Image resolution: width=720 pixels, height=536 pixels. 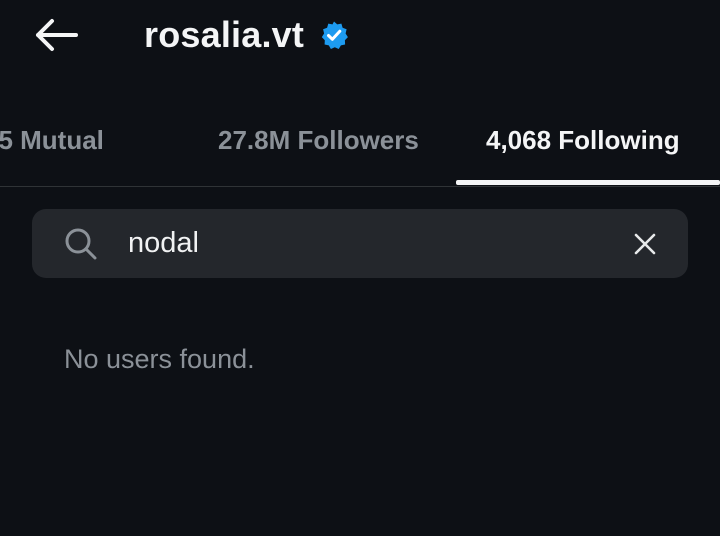 I want to click on tab-mutual: 35 Mutual, so click(x=52, y=140).